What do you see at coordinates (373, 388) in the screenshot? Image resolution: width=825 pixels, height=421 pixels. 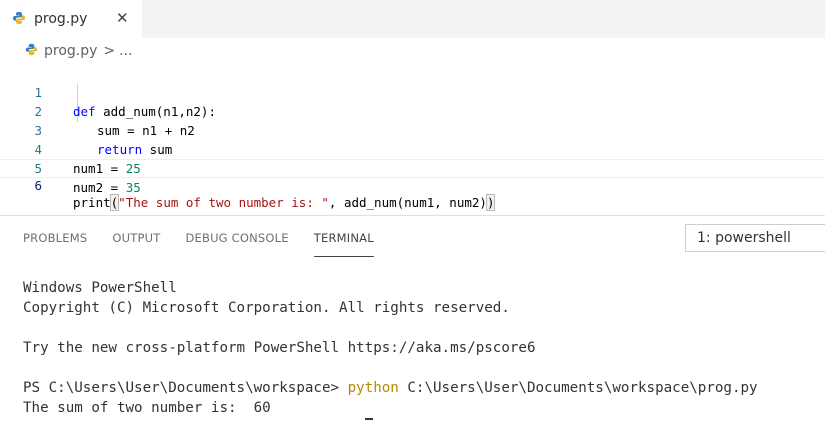 I see `terminal-command: python` at bounding box center [373, 388].